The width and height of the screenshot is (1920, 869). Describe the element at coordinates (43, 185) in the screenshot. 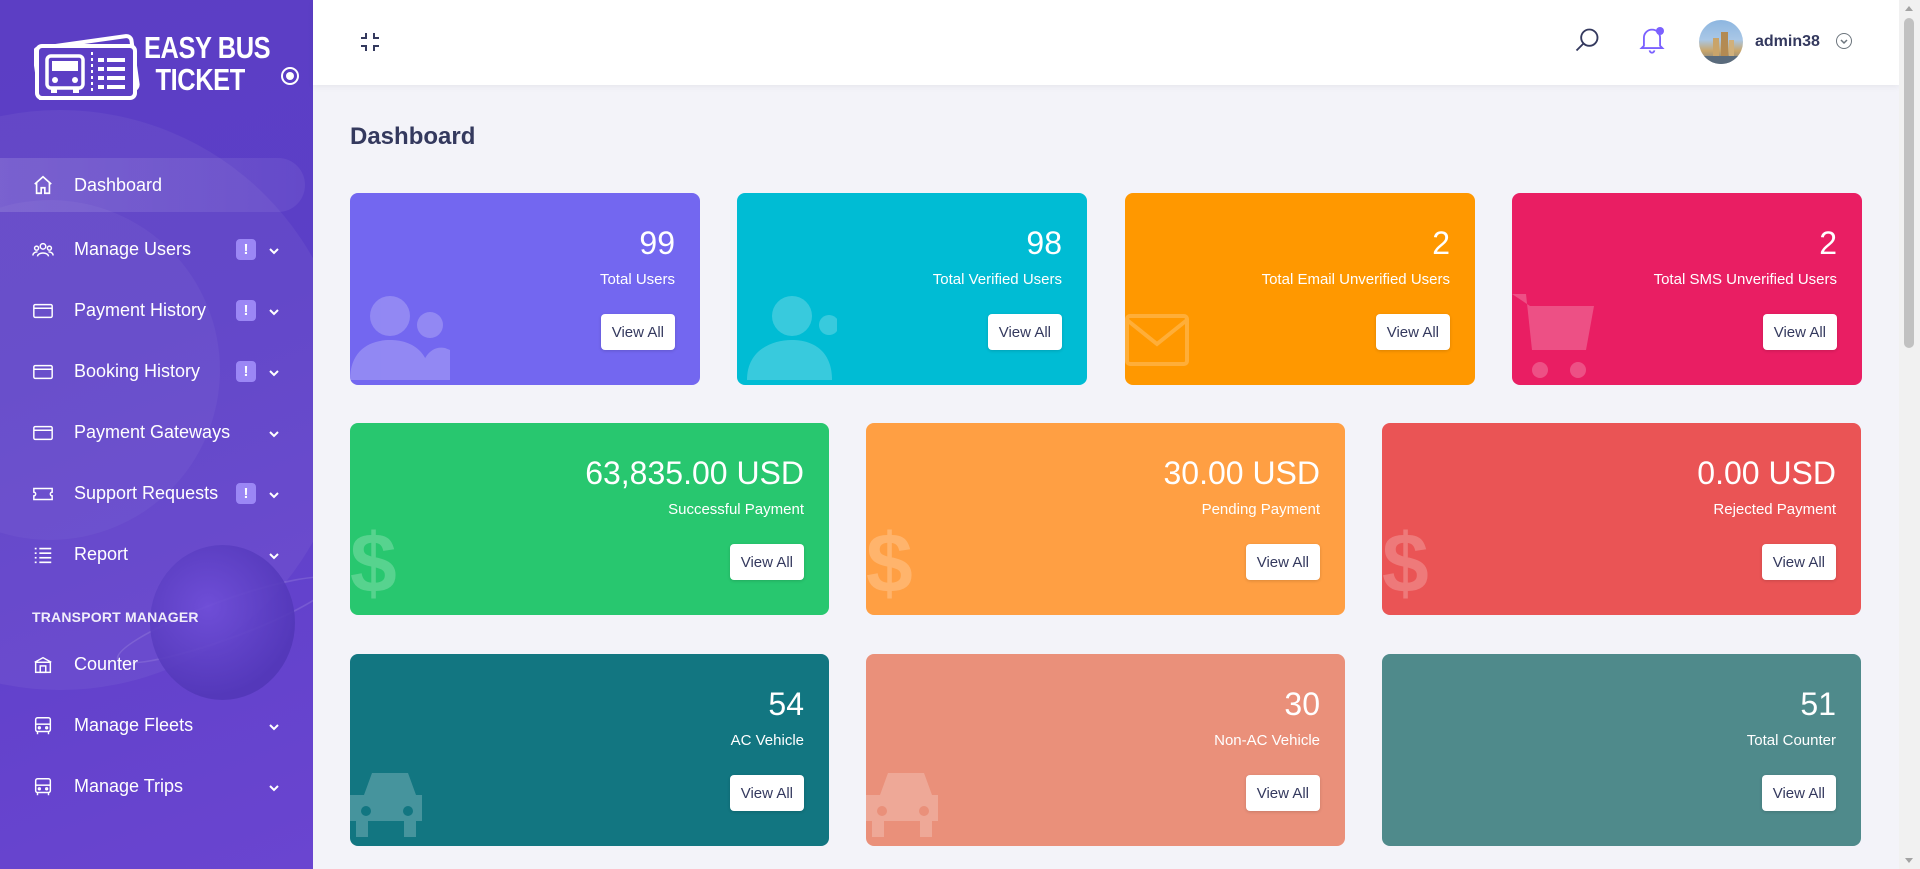

I see `home-icon` at that location.